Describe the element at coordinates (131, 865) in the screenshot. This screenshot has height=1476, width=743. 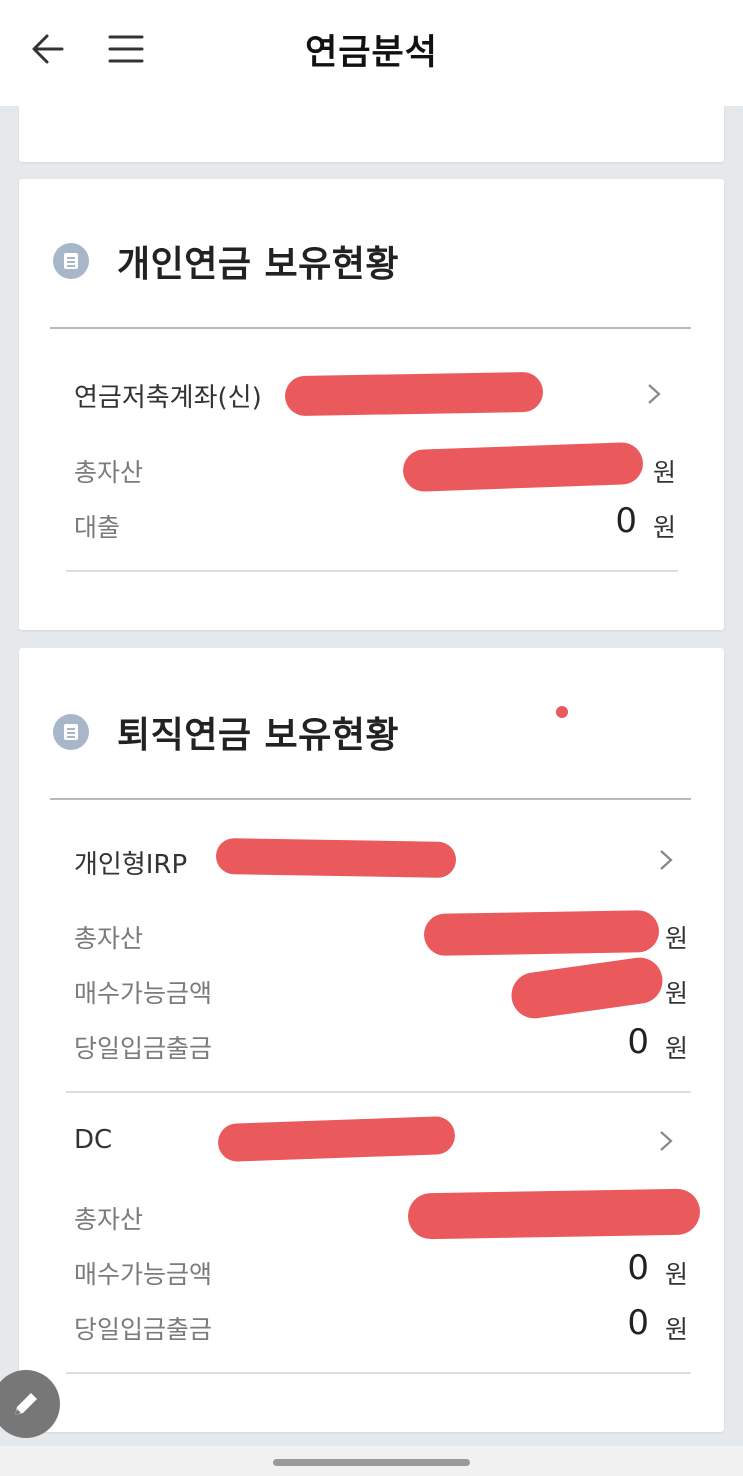
I see `account-name: 개인형IRP` at that location.